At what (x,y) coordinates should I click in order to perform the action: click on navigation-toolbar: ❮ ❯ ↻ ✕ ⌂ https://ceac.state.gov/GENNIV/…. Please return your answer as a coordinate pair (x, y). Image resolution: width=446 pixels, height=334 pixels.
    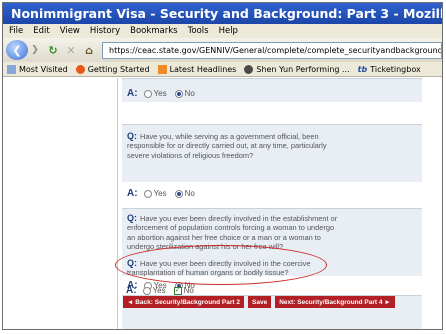
    Looking at the image, I should click on (222, 50).